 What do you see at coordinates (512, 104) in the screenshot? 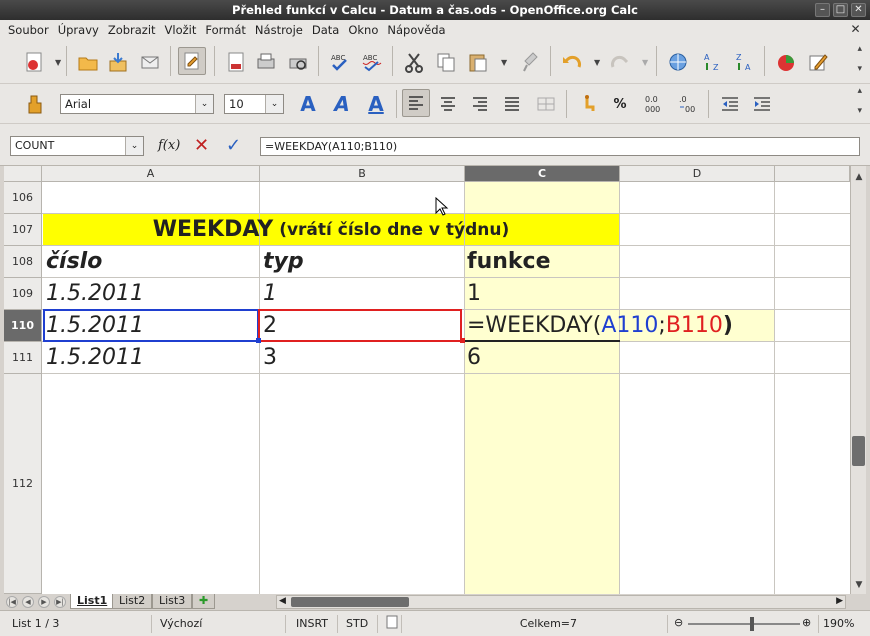
I see `align-justify-icon` at bounding box center [512, 104].